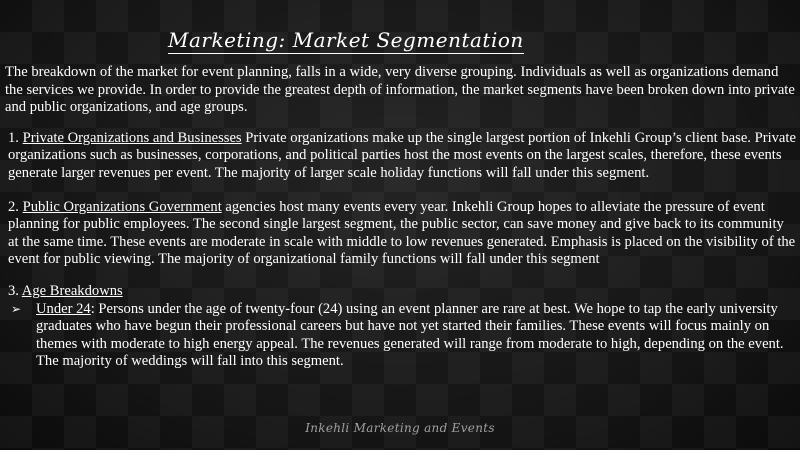 This screenshot has width=800, height=450. Describe the element at coordinates (122, 206) in the screenshot. I see `section-heading: Public Organizations Government` at that location.